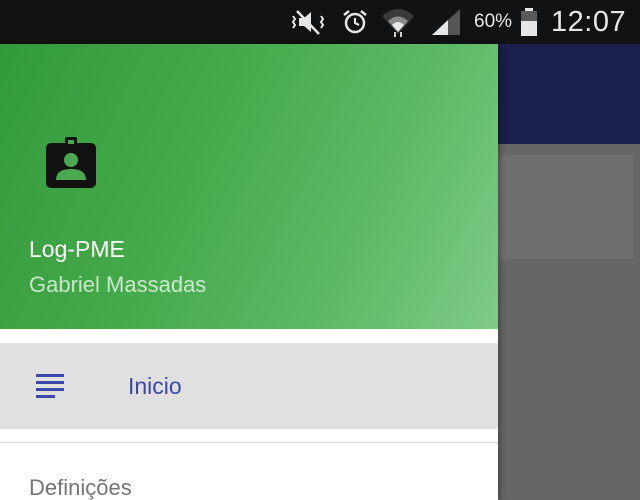 This screenshot has width=640, height=500. I want to click on app-name: Log-PME, so click(77, 249).